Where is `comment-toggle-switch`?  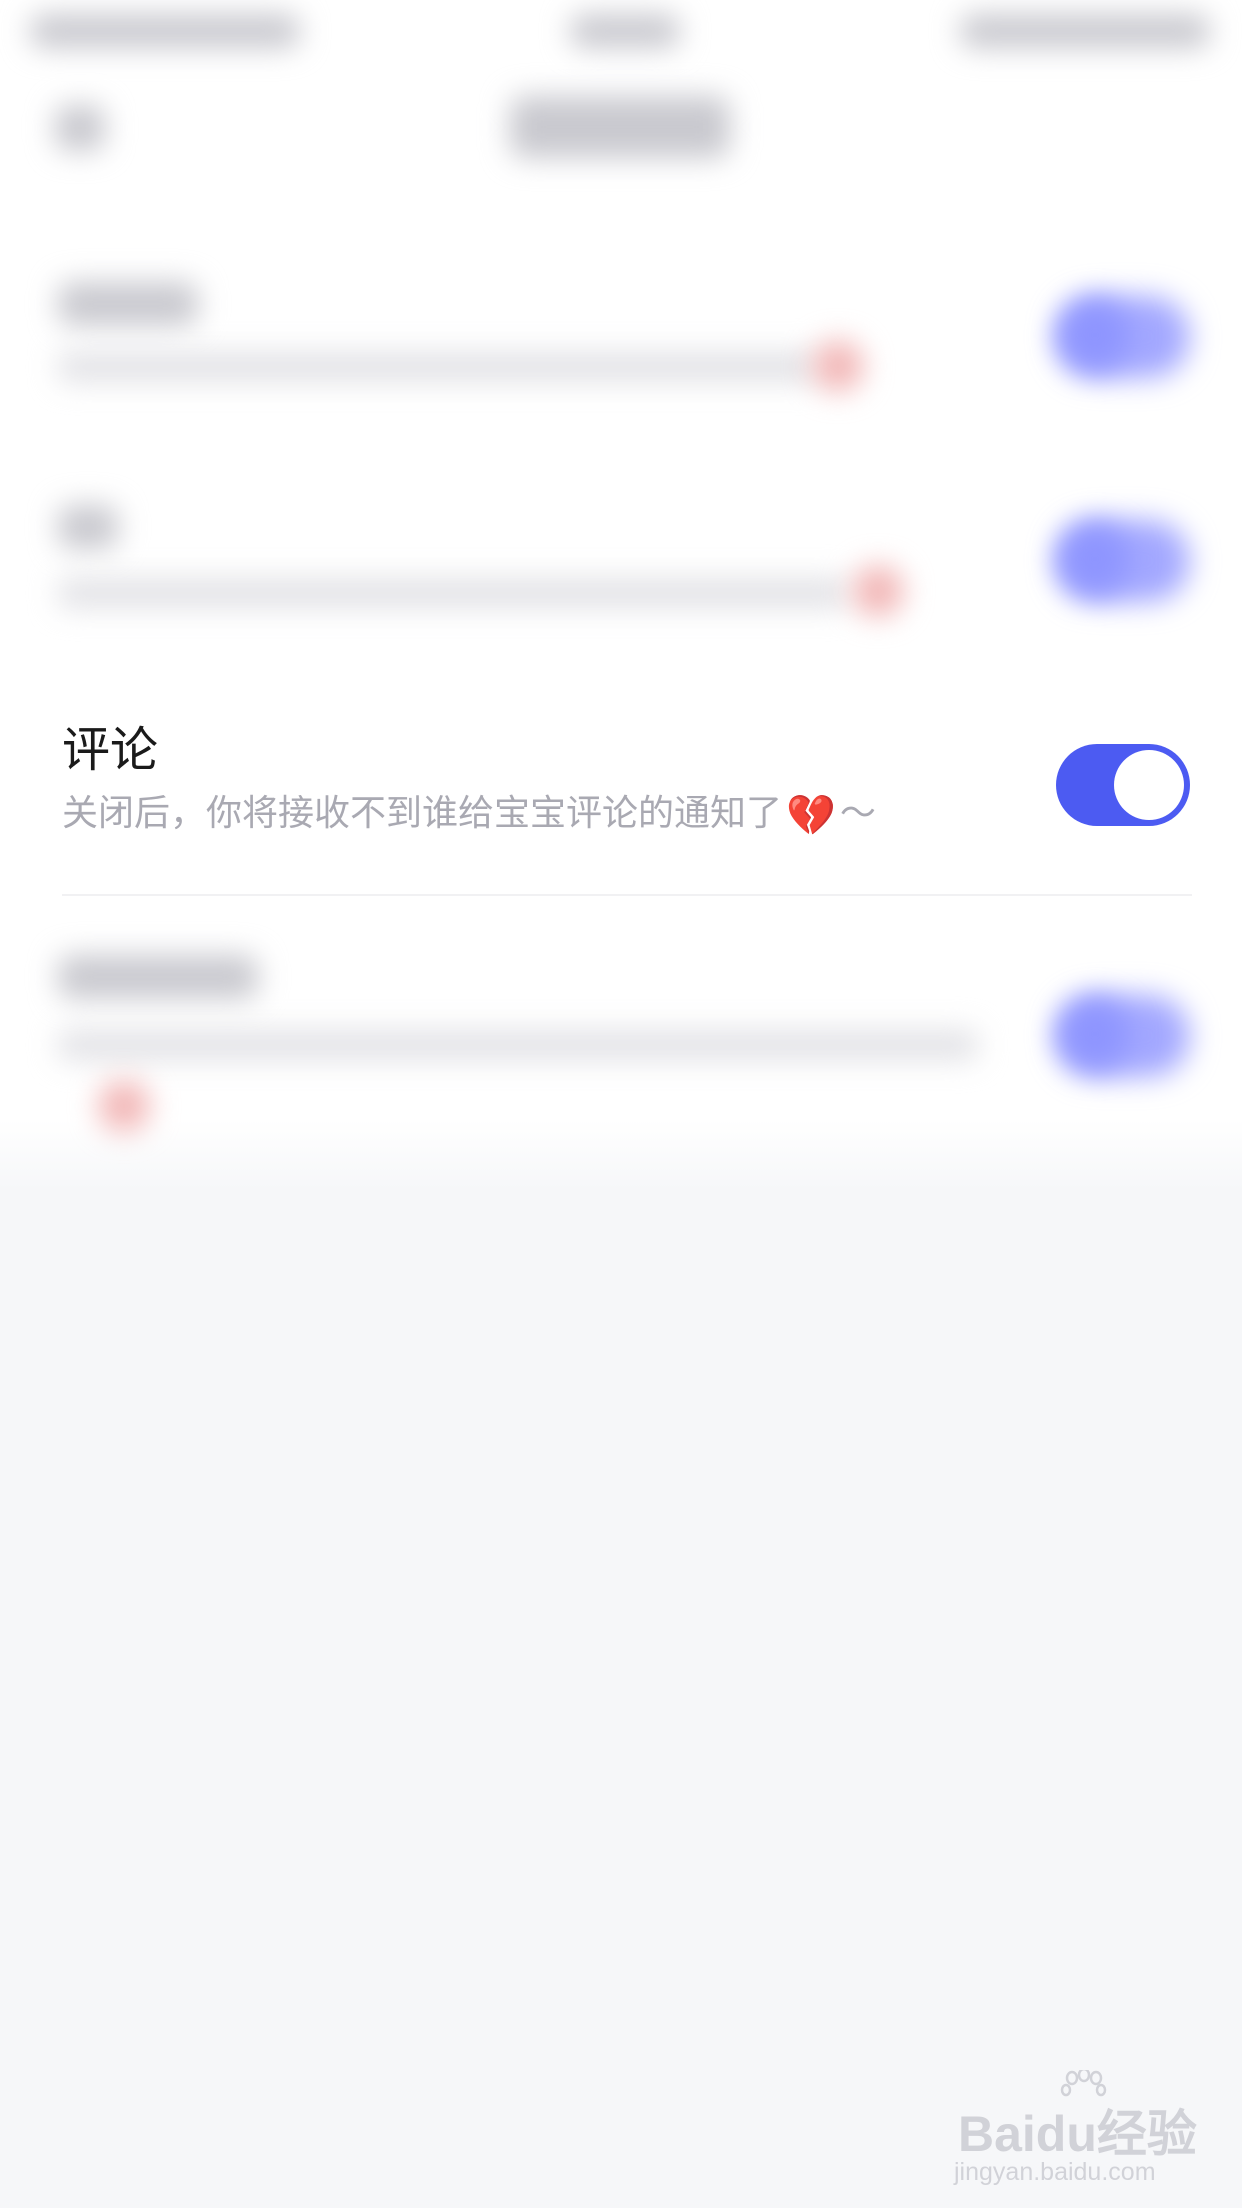 comment-toggle-switch is located at coordinates (1123, 785).